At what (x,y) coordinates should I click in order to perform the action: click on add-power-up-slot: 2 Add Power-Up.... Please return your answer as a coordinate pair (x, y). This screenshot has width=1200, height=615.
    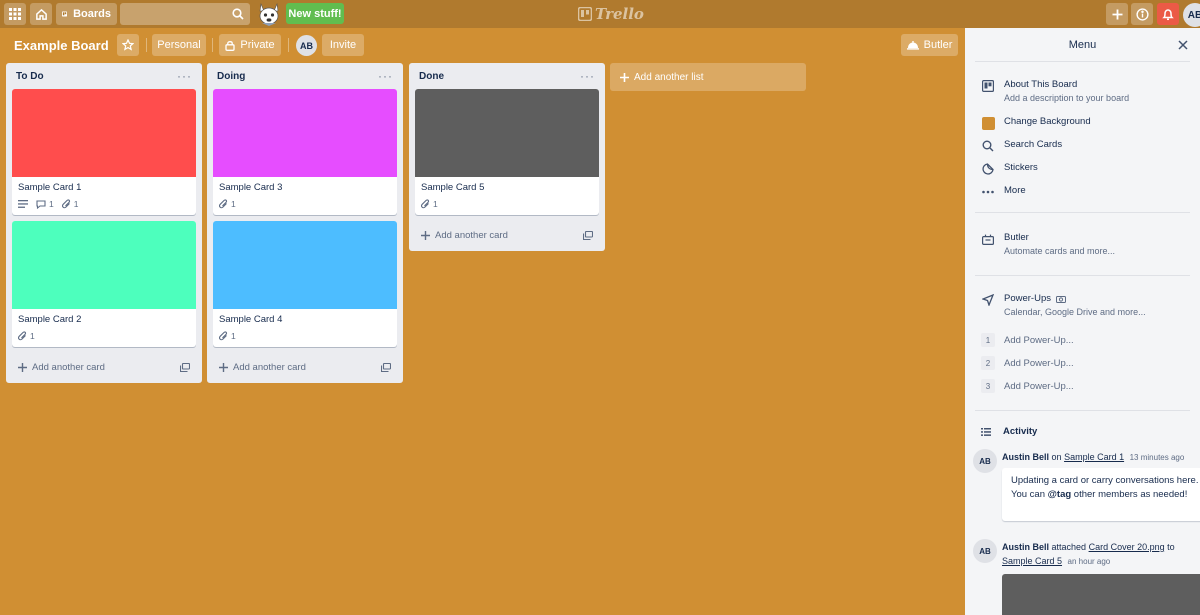
    Looking at the image, I should click on (1027, 363).